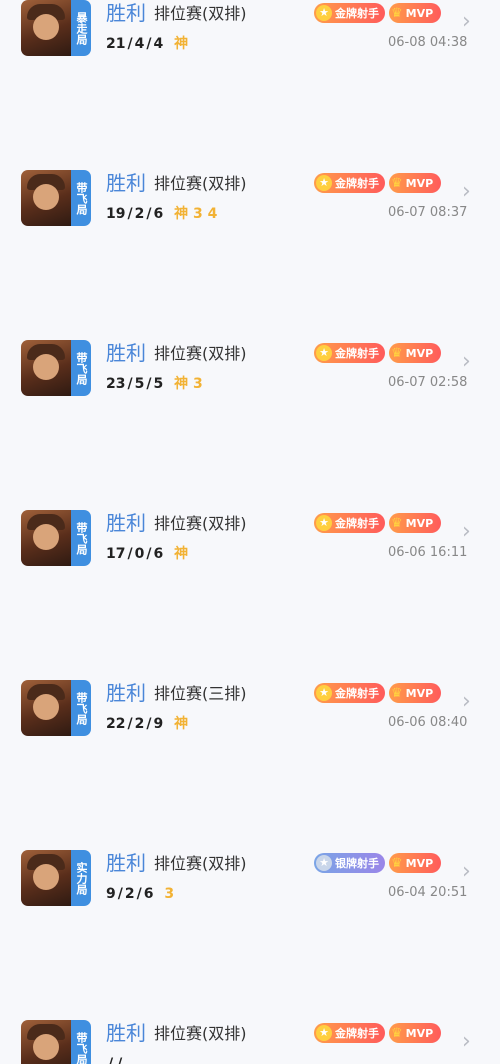  What do you see at coordinates (378, 863) in the screenshot?
I see `badges: ★ 银牌射手 ♛ MVP` at bounding box center [378, 863].